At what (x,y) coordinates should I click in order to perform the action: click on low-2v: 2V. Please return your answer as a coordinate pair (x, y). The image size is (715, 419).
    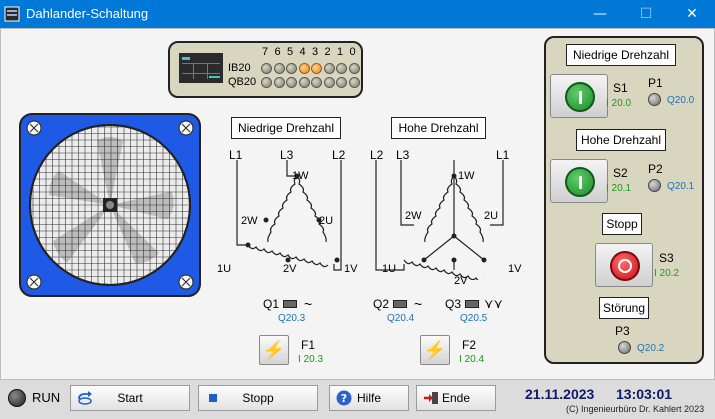
    Looking at the image, I should click on (290, 269).